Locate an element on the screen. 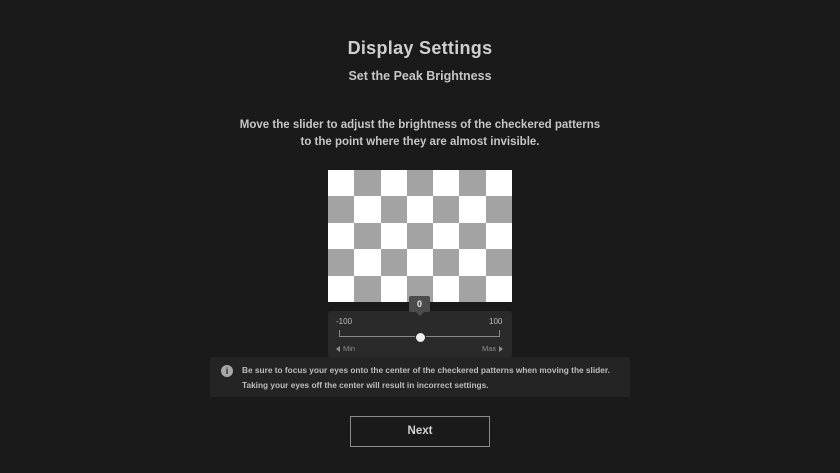 The height and width of the screenshot is (473, 840). slider-min-caption: Min is located at coordinates (345, 348).